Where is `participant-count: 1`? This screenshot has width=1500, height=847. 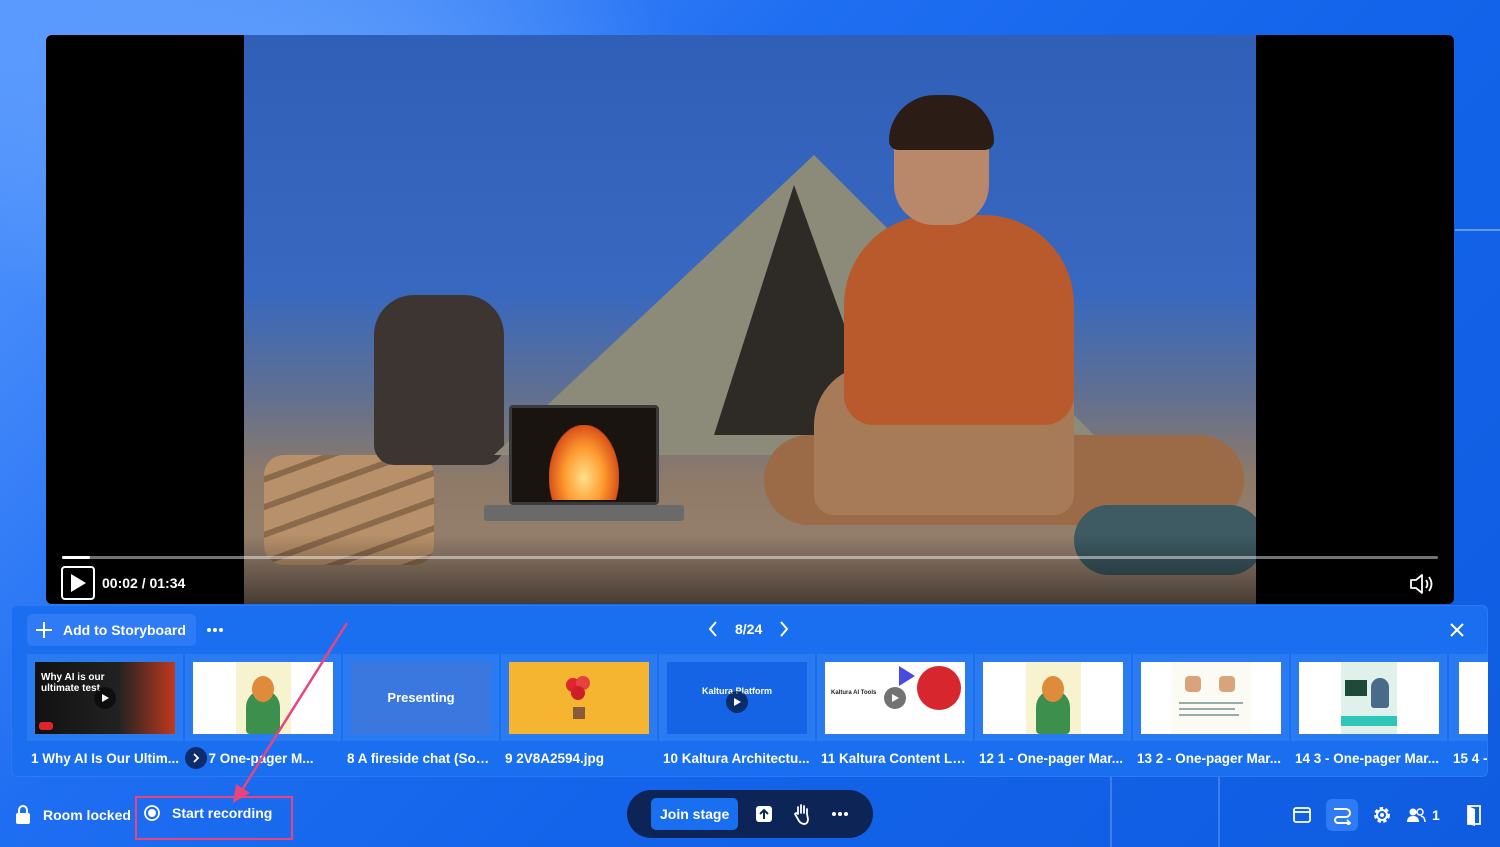
participant-count: 1 is located at coordinates (1436, 815).